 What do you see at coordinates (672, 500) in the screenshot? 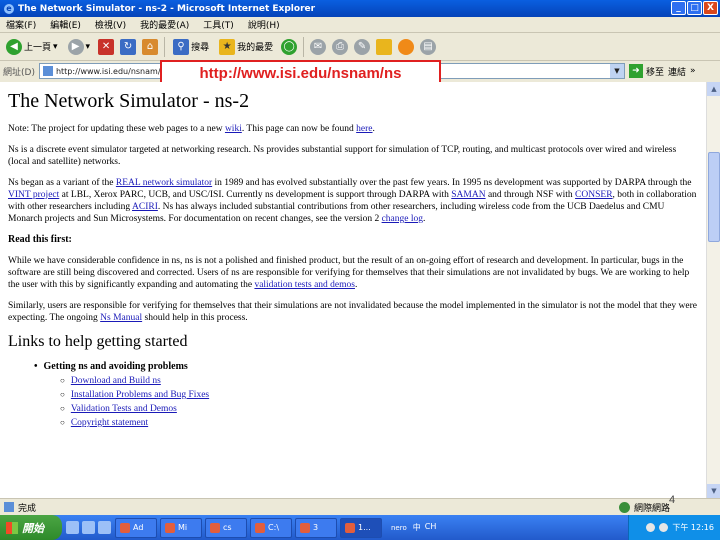
I see `slide-page-number: 4` at bounding box center [672, 500].